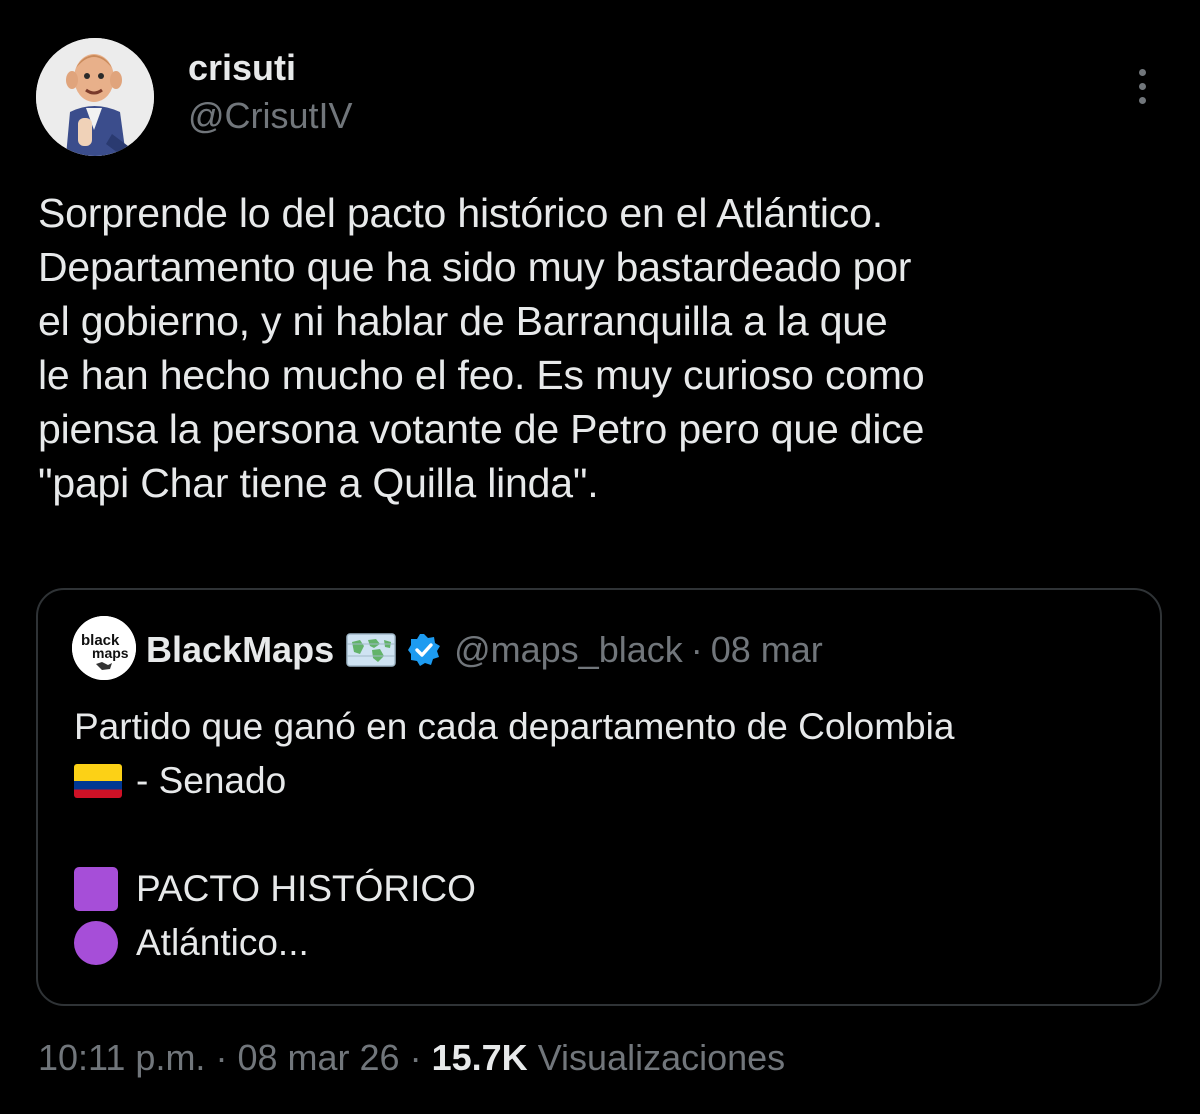 This screenshot has height=1114, width=1200. What do you see at coordinates (424, 650) in the screenshot?
I see `verified-badge-icon` at bounding box center [424, 650].